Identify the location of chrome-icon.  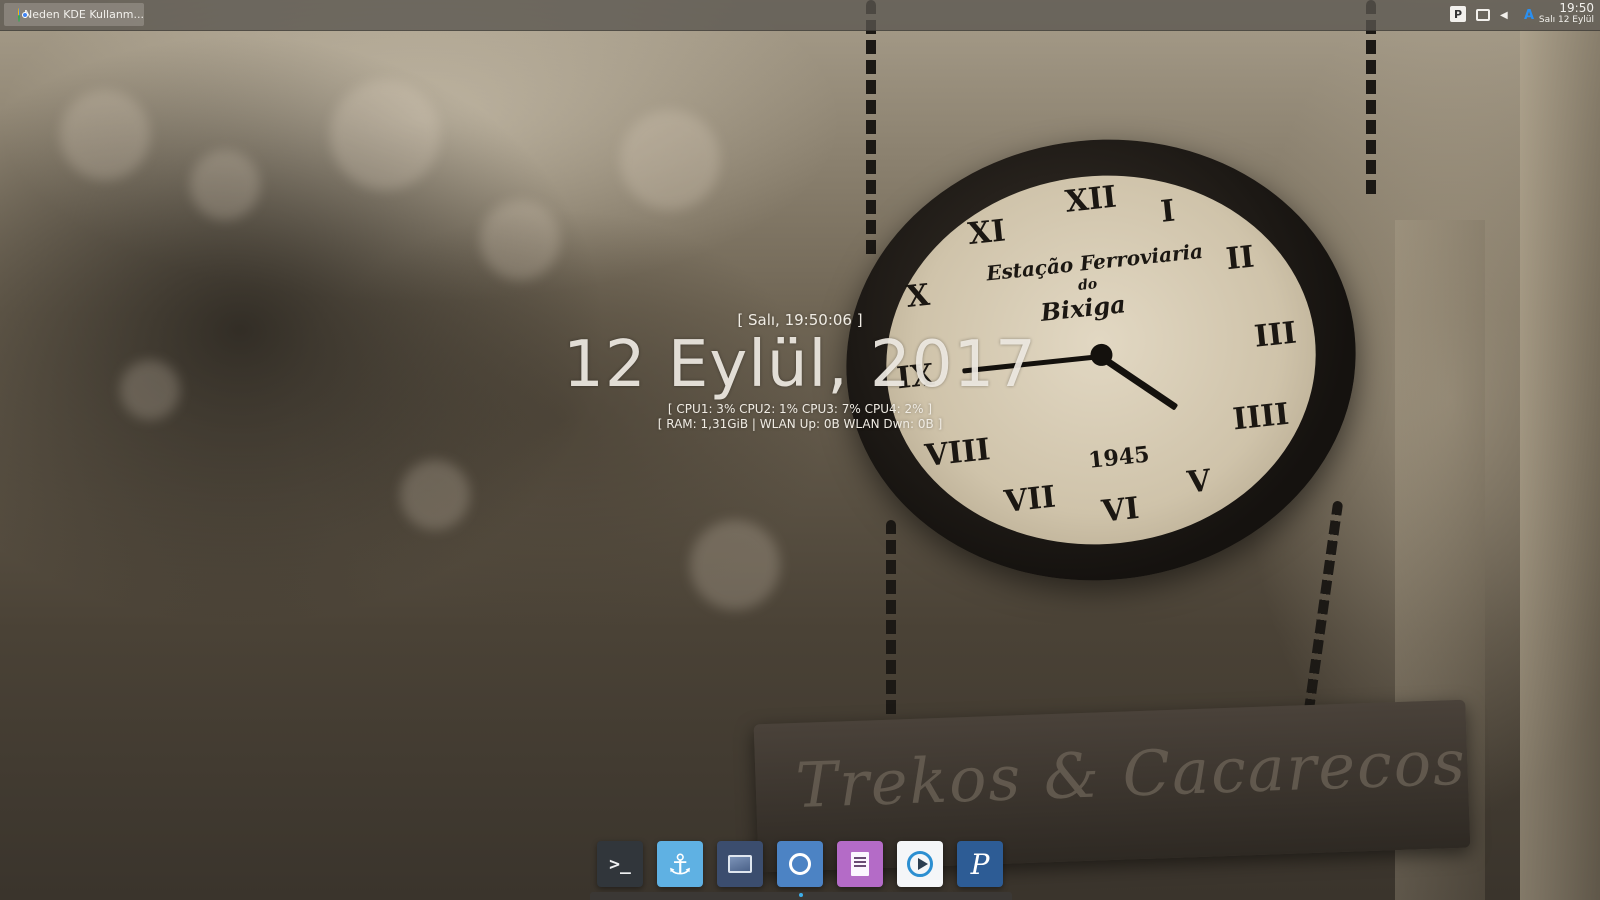
(23, 14).